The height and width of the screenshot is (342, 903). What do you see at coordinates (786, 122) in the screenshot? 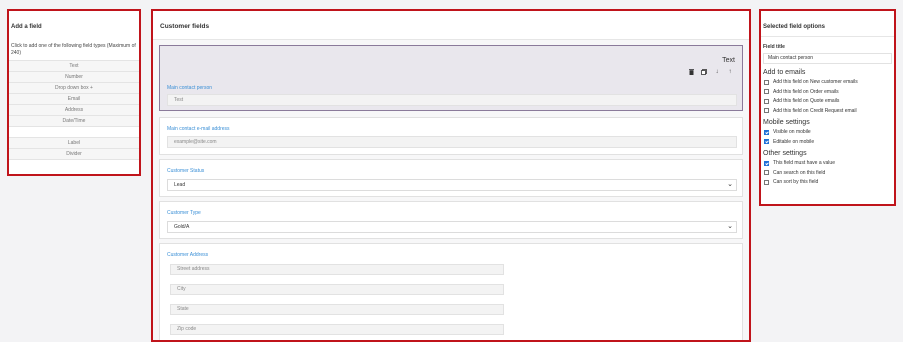
I see `mobile-heading: Mobile settings` at bounding box center [786, 122].